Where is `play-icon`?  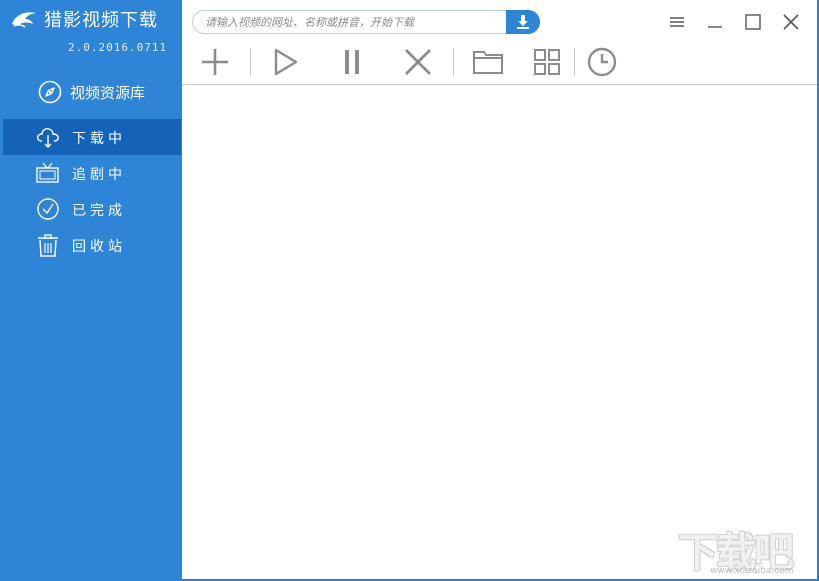 play-icon is located at coordinates (285, 62).